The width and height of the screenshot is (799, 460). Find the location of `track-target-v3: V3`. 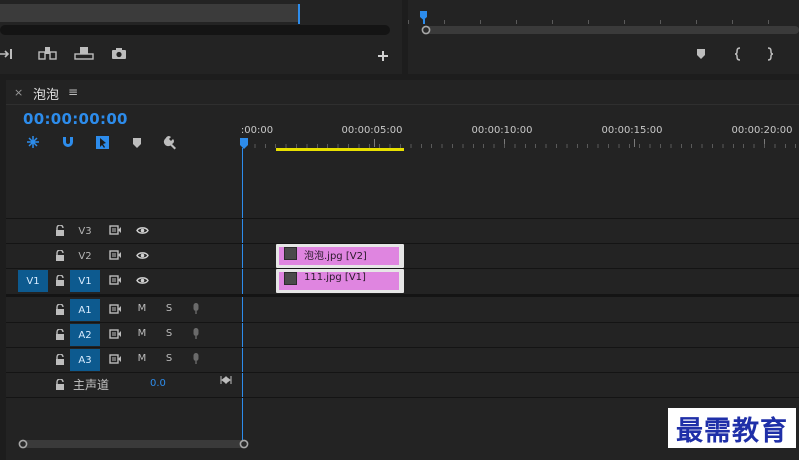

track-target-v3: V3 is located at coordinates (85, 231).